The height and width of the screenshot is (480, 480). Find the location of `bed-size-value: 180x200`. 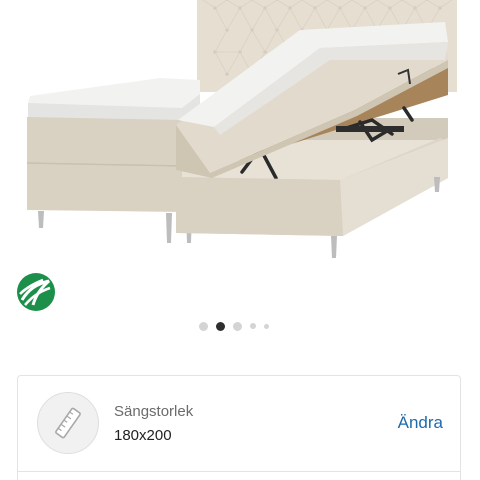

bed-size-value: 180x200 is located at coordinates (143, 435).